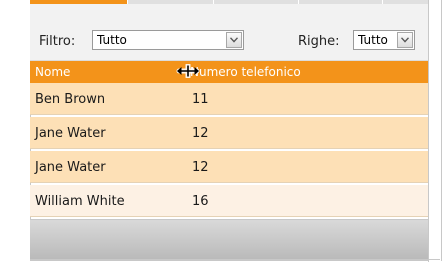 The height and width of the screenshot is (262, 444). Describe the element at coordinates (229, 99) in the screenshot. I see `table-row: Ben Brown 11` at that location.